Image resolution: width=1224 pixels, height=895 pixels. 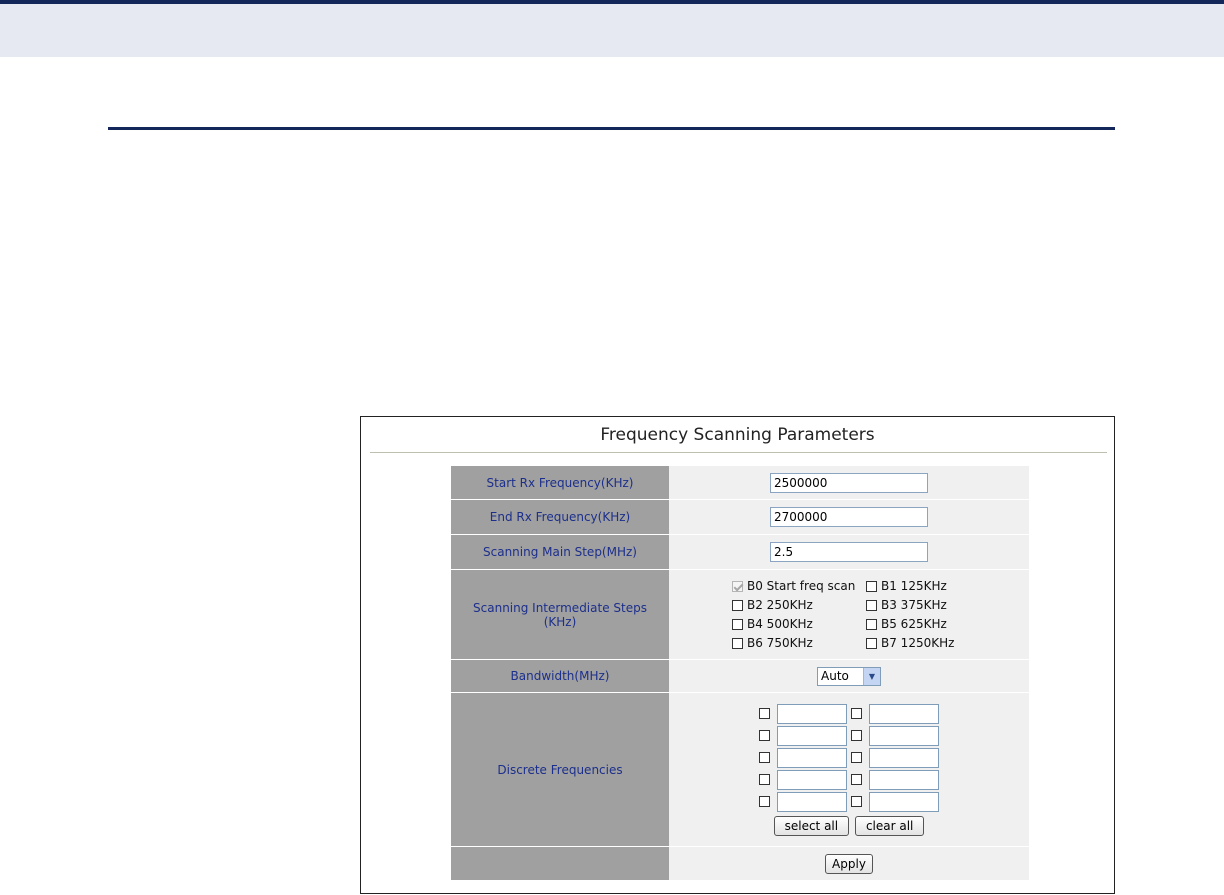 I want to click on checkbox-b4: B4 500KHz, so click(x=799, y=624).